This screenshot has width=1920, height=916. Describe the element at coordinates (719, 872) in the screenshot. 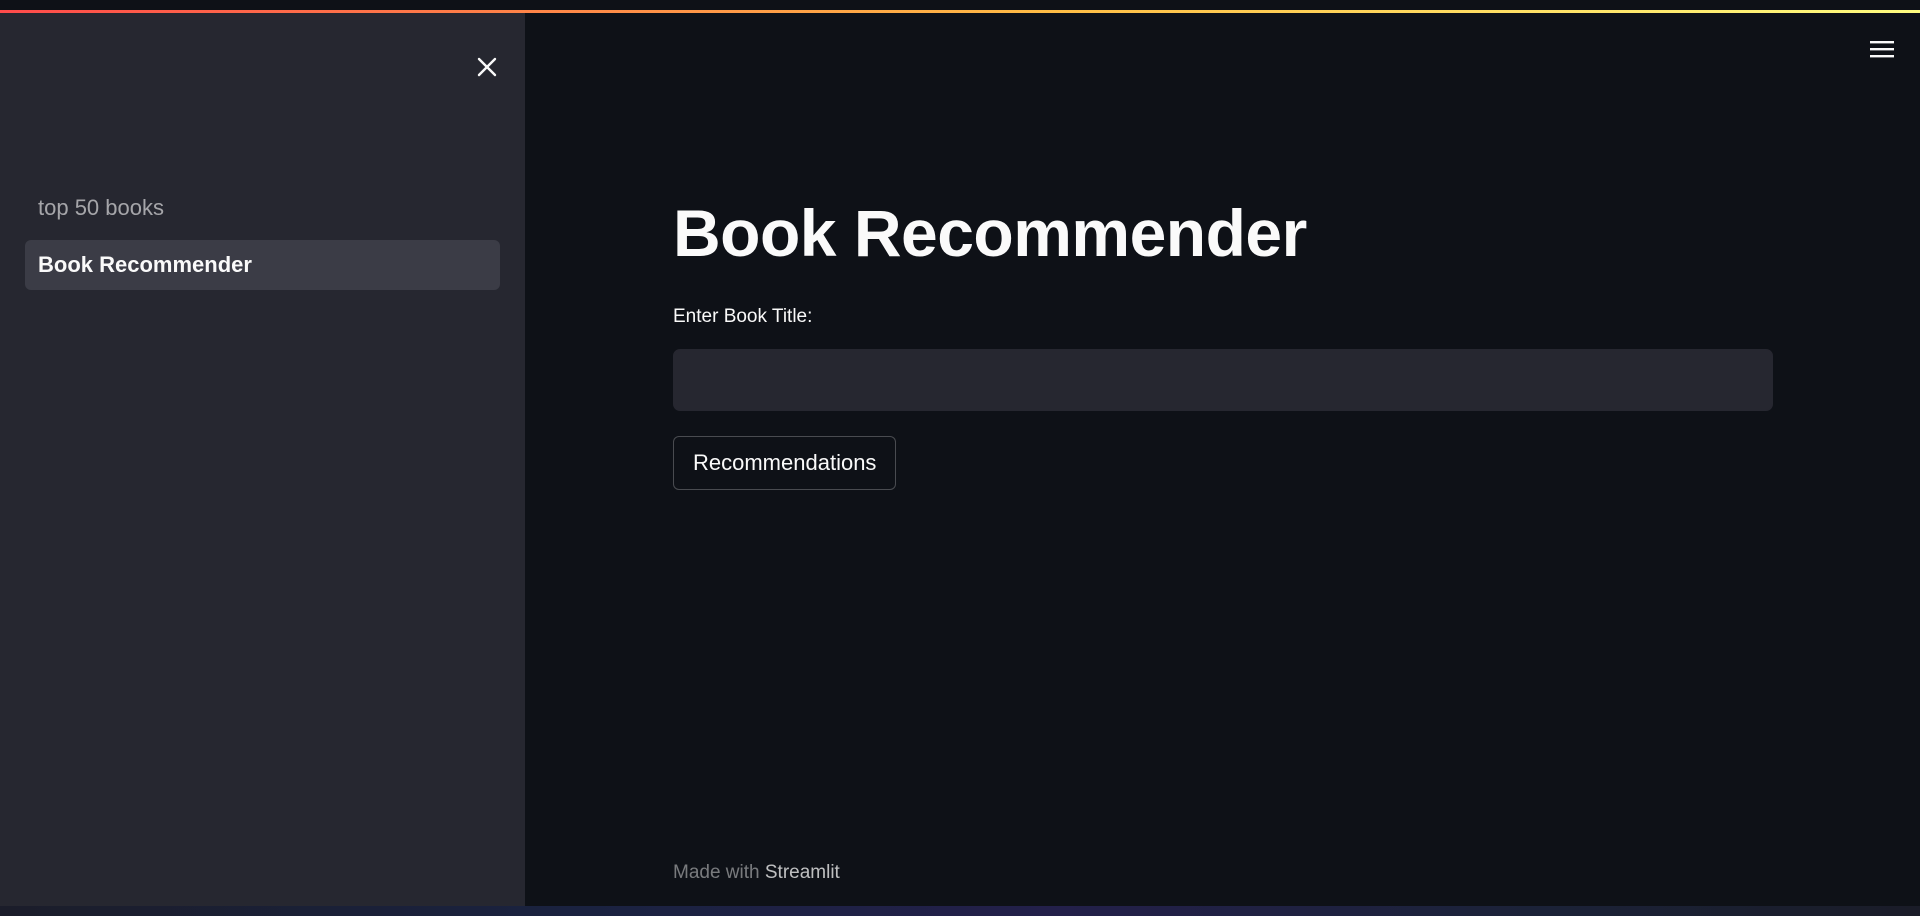

I see `footer-prefix: Made with` at that location.